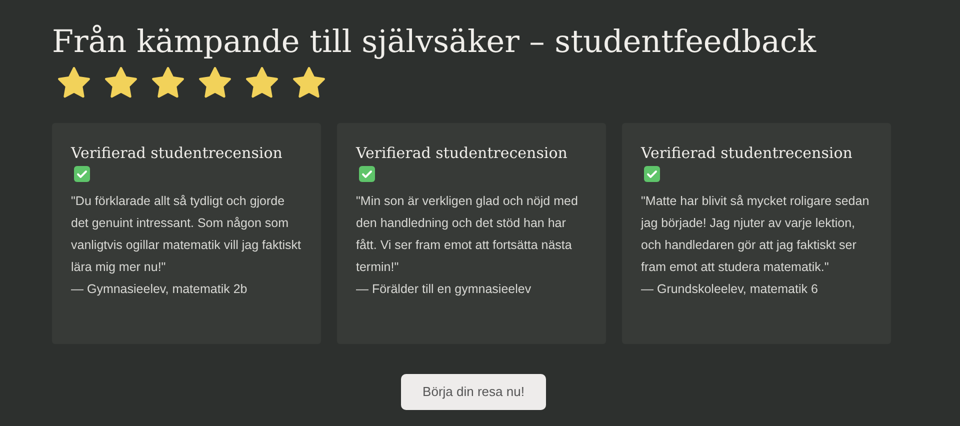 The image size is (960, 426). What do you see at coordinates (159, 289) in the screenshot?
I see `review-author: — Gymnasieelev, matematik 2b` at bounding box center [159, 289].